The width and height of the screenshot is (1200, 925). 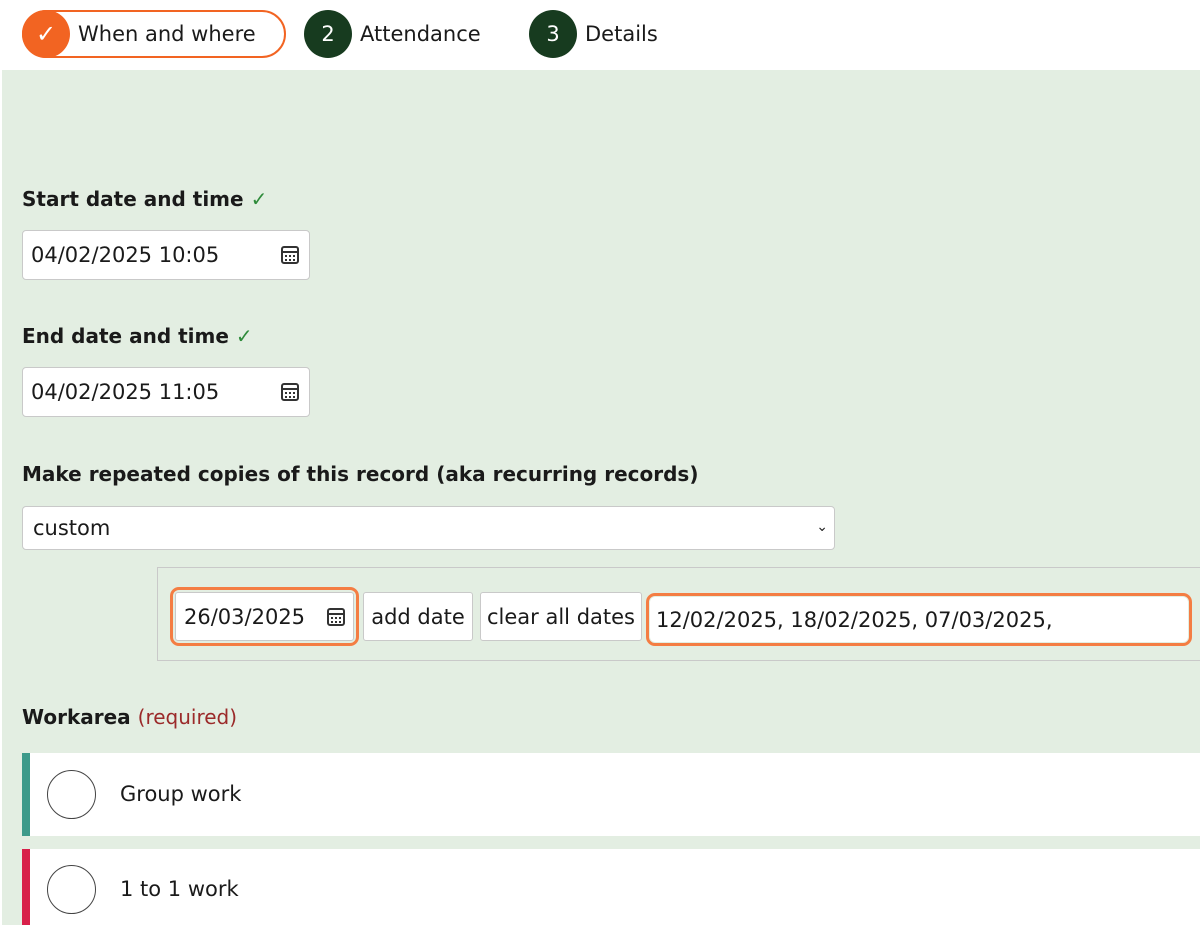 I want to click on start-datetime-input: 04/02/2025 10:05, so click(x=166, y=255).